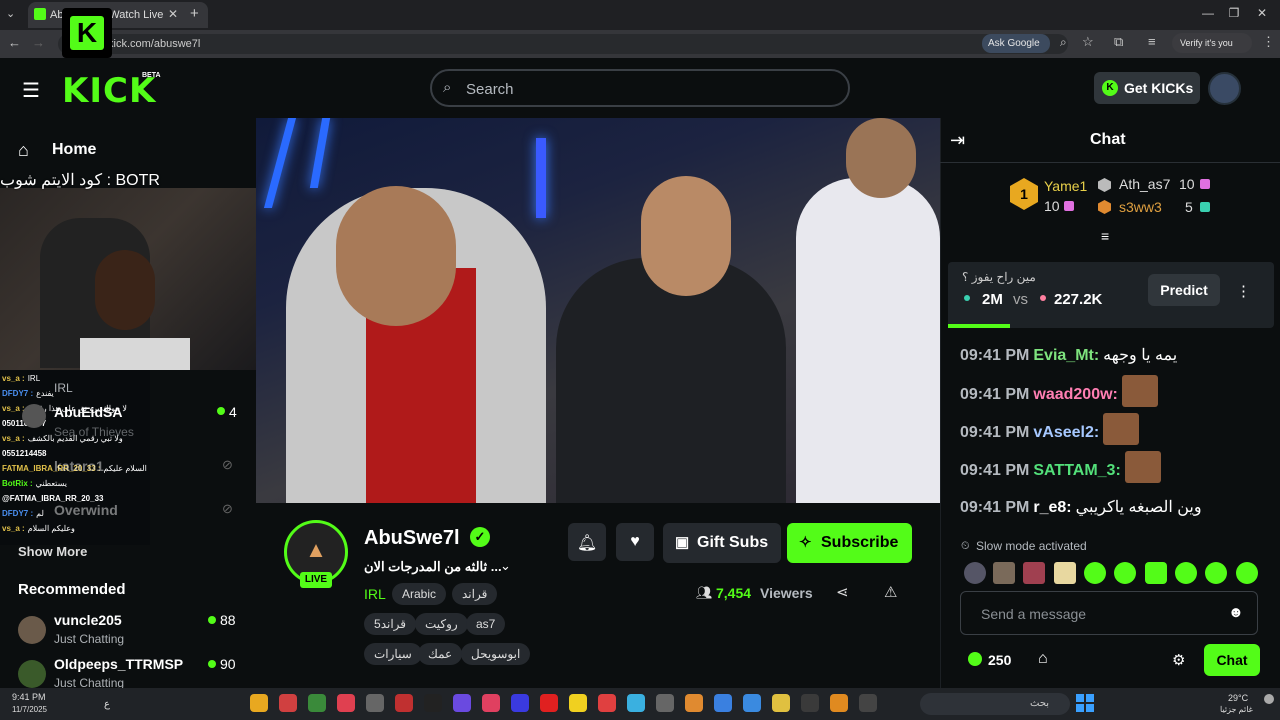 This screenshot has width=1280, height=720. I want to click on chat-message-user: Evia_Mt:, so click(1066, 355).